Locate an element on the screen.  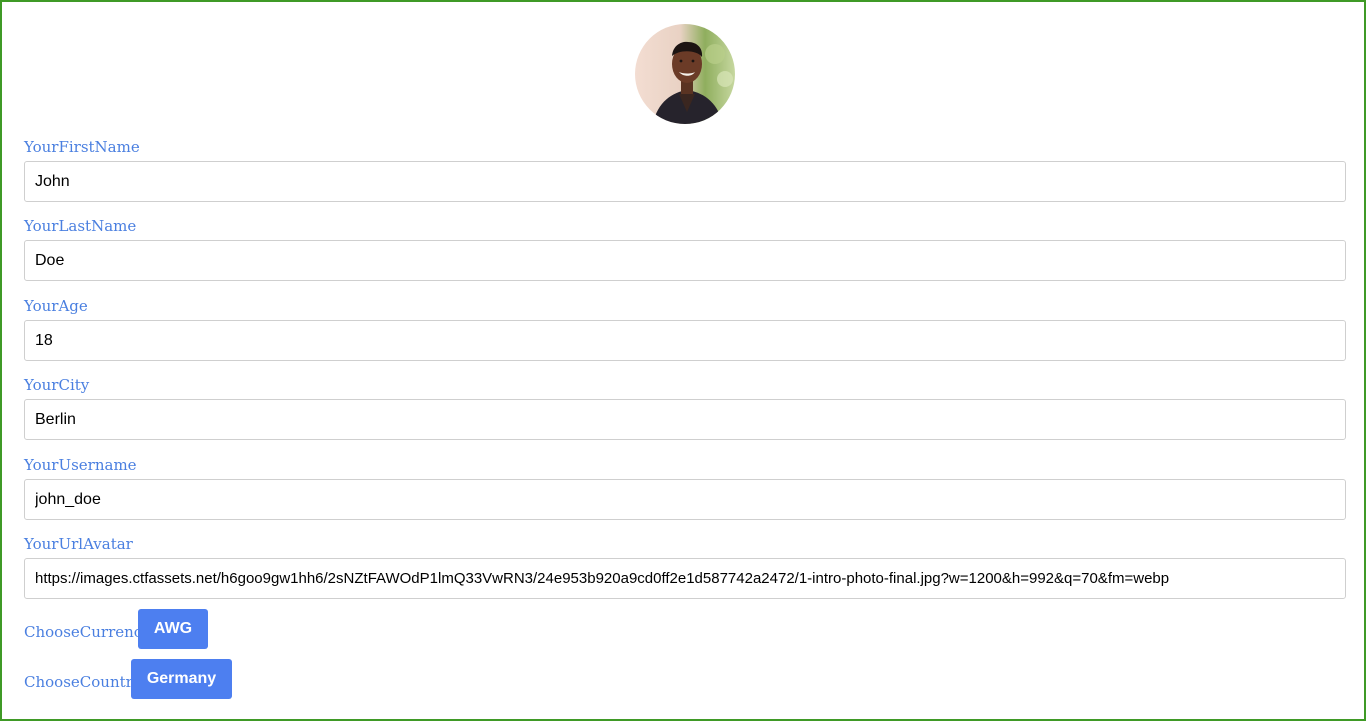
avatar-image is located at coordinates (685, 74).